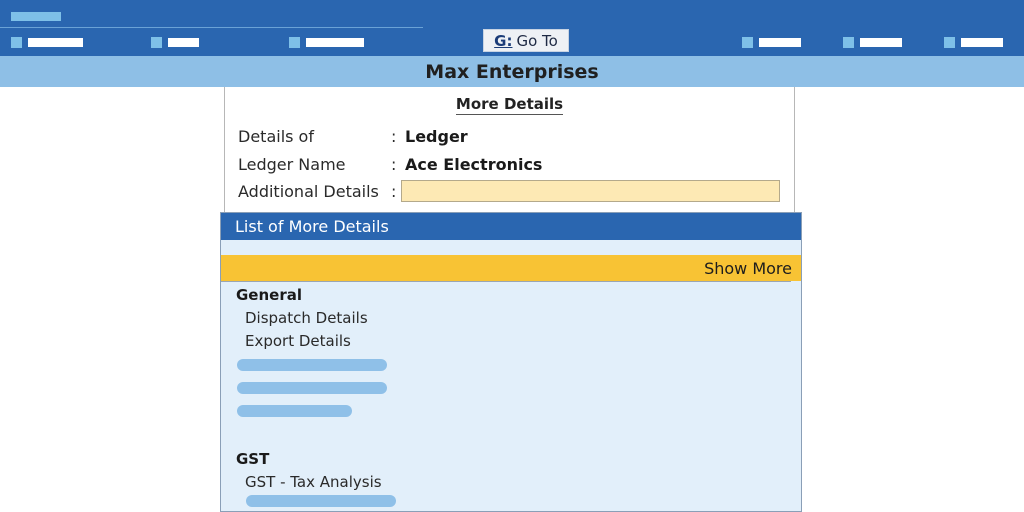  I want to click on list-header: List of More Details, so click(511, 226).